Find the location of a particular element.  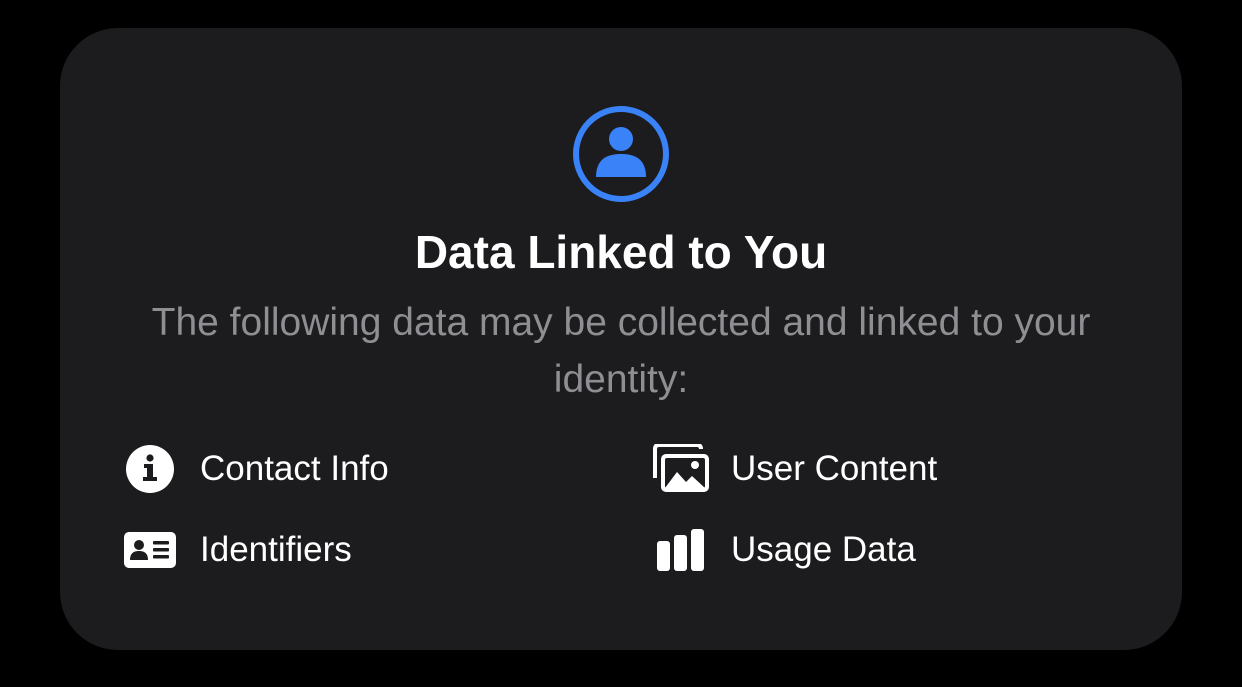

info-circle-icon is located at coordinates (150, 469).